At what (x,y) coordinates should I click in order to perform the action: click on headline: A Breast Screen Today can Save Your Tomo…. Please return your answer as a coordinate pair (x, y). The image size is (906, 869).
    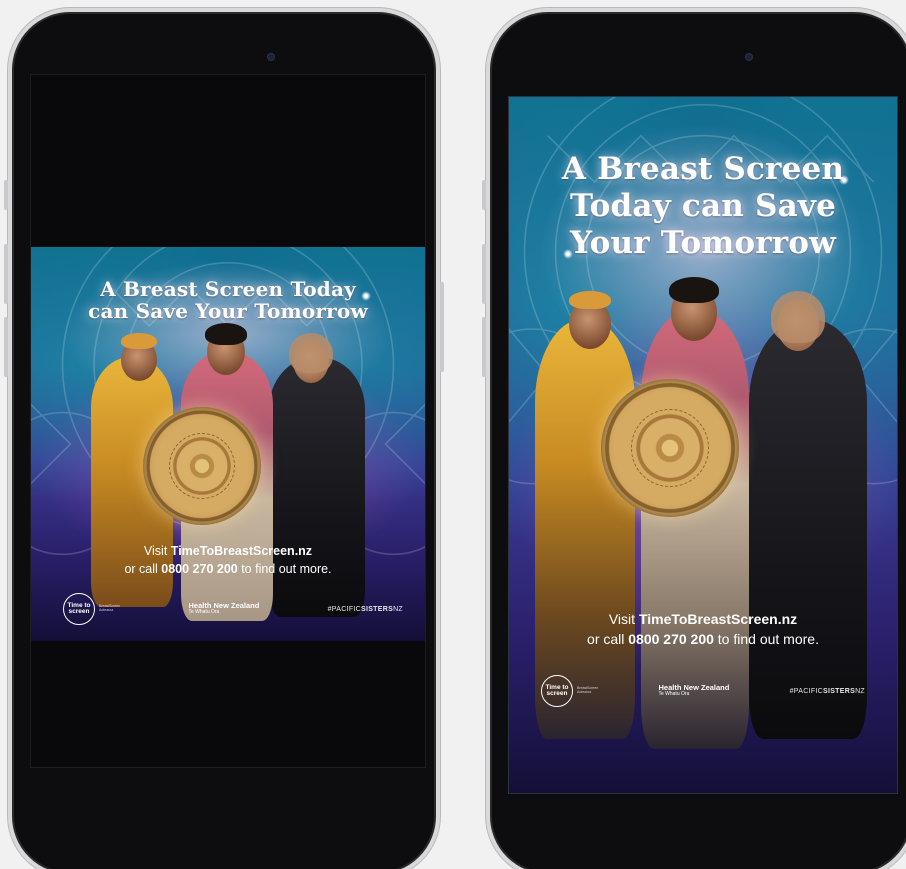
    Looking at the image, I should click on (703, 207).